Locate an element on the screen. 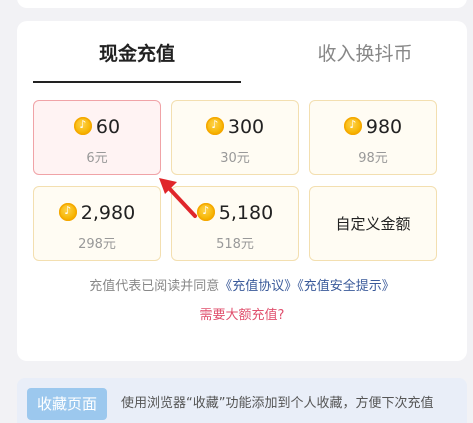  package-option-980: 980 98元 is located at coordinates (373, 137).